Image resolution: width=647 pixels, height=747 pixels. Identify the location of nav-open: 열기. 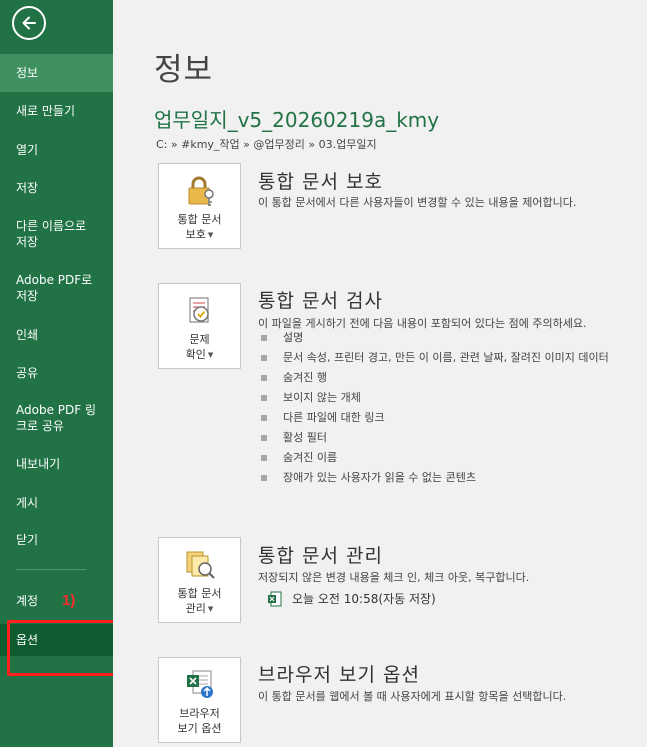
(56, 150).